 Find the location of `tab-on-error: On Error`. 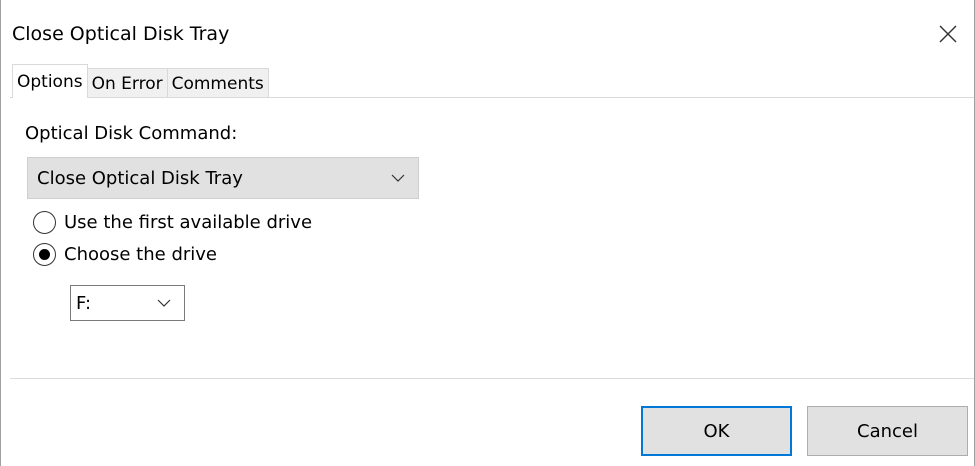

tab-on-error: On Error is located at coordinates (127, 83).